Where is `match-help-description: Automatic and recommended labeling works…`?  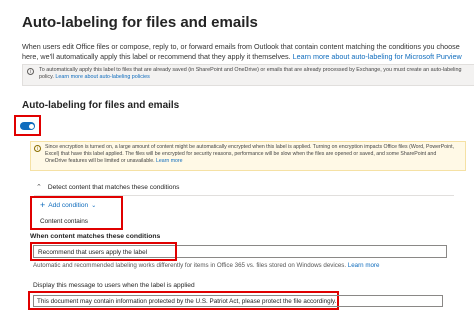 match-help-description: Automatic and recommended labeling works… is located at coordinates (190, 265).